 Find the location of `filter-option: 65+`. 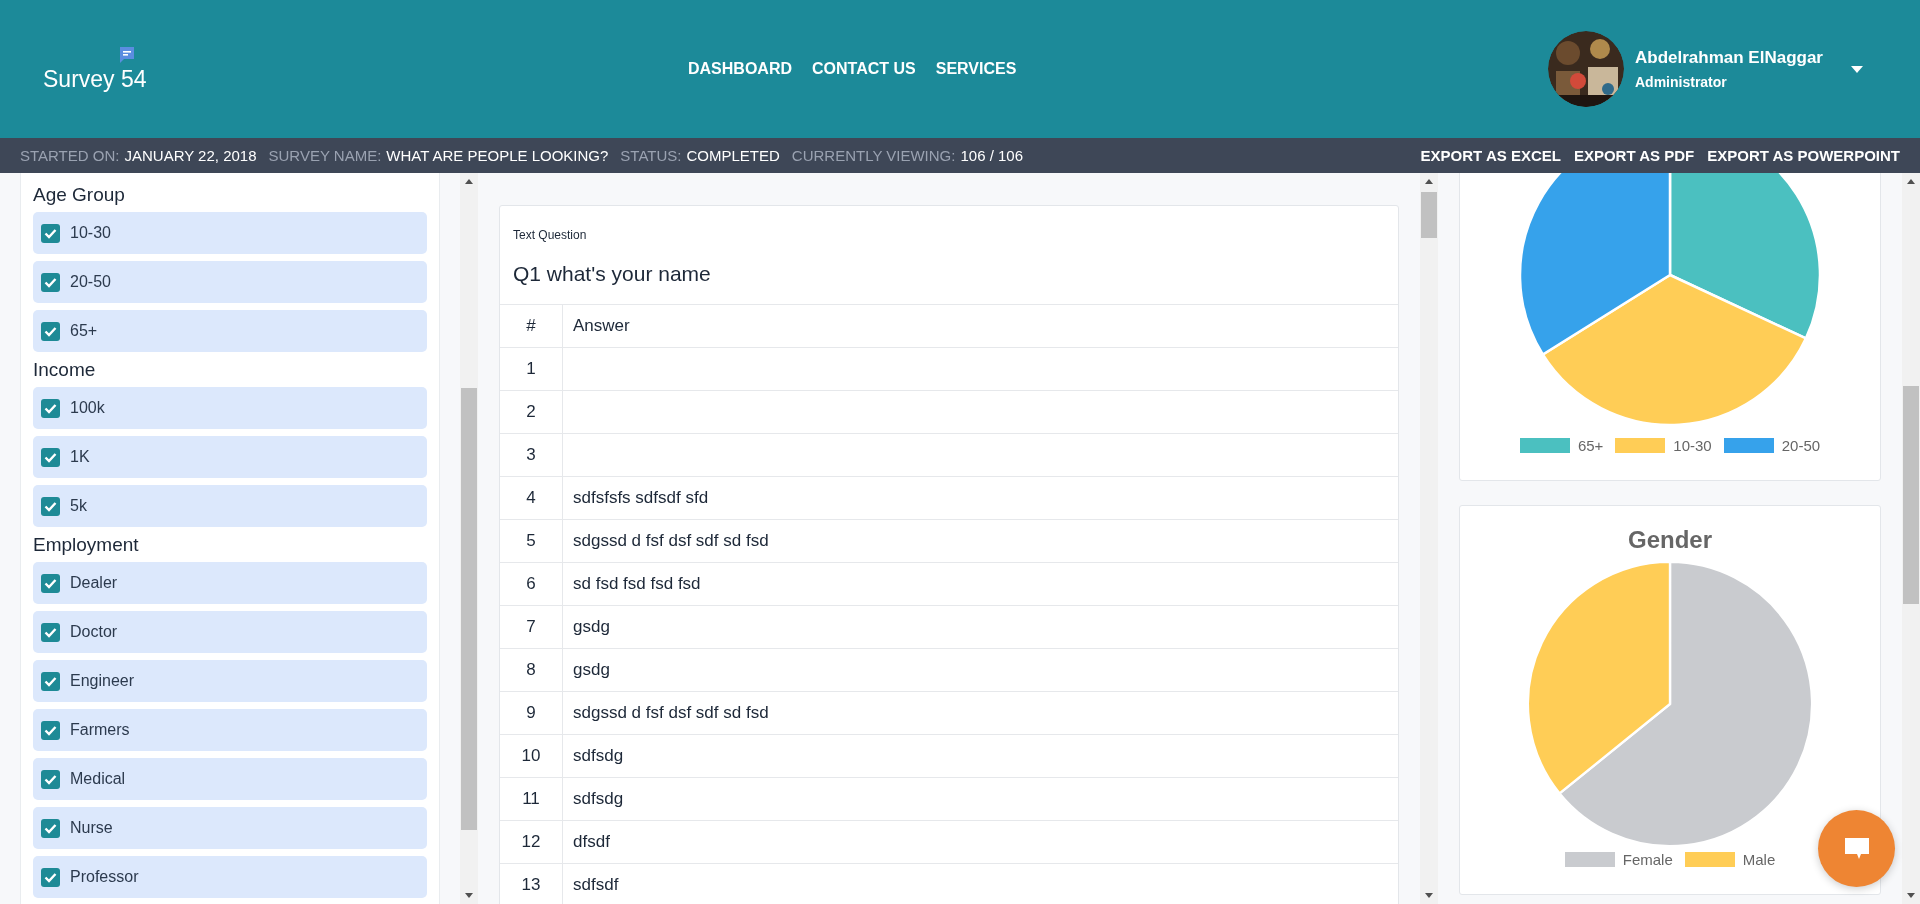

filter-option: 65+ is located at coordinates (230, 331).